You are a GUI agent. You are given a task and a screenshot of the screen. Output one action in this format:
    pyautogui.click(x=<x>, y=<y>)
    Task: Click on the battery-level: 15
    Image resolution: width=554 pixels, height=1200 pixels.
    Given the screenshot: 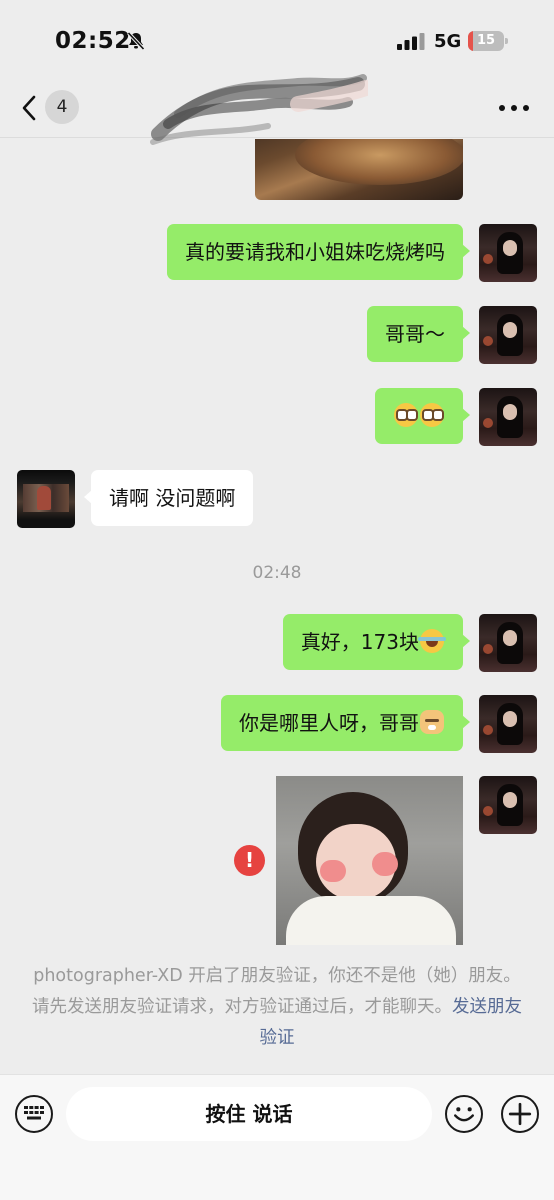 What is the action you would take?
    pyautogui.click(x=486, y=40)
    